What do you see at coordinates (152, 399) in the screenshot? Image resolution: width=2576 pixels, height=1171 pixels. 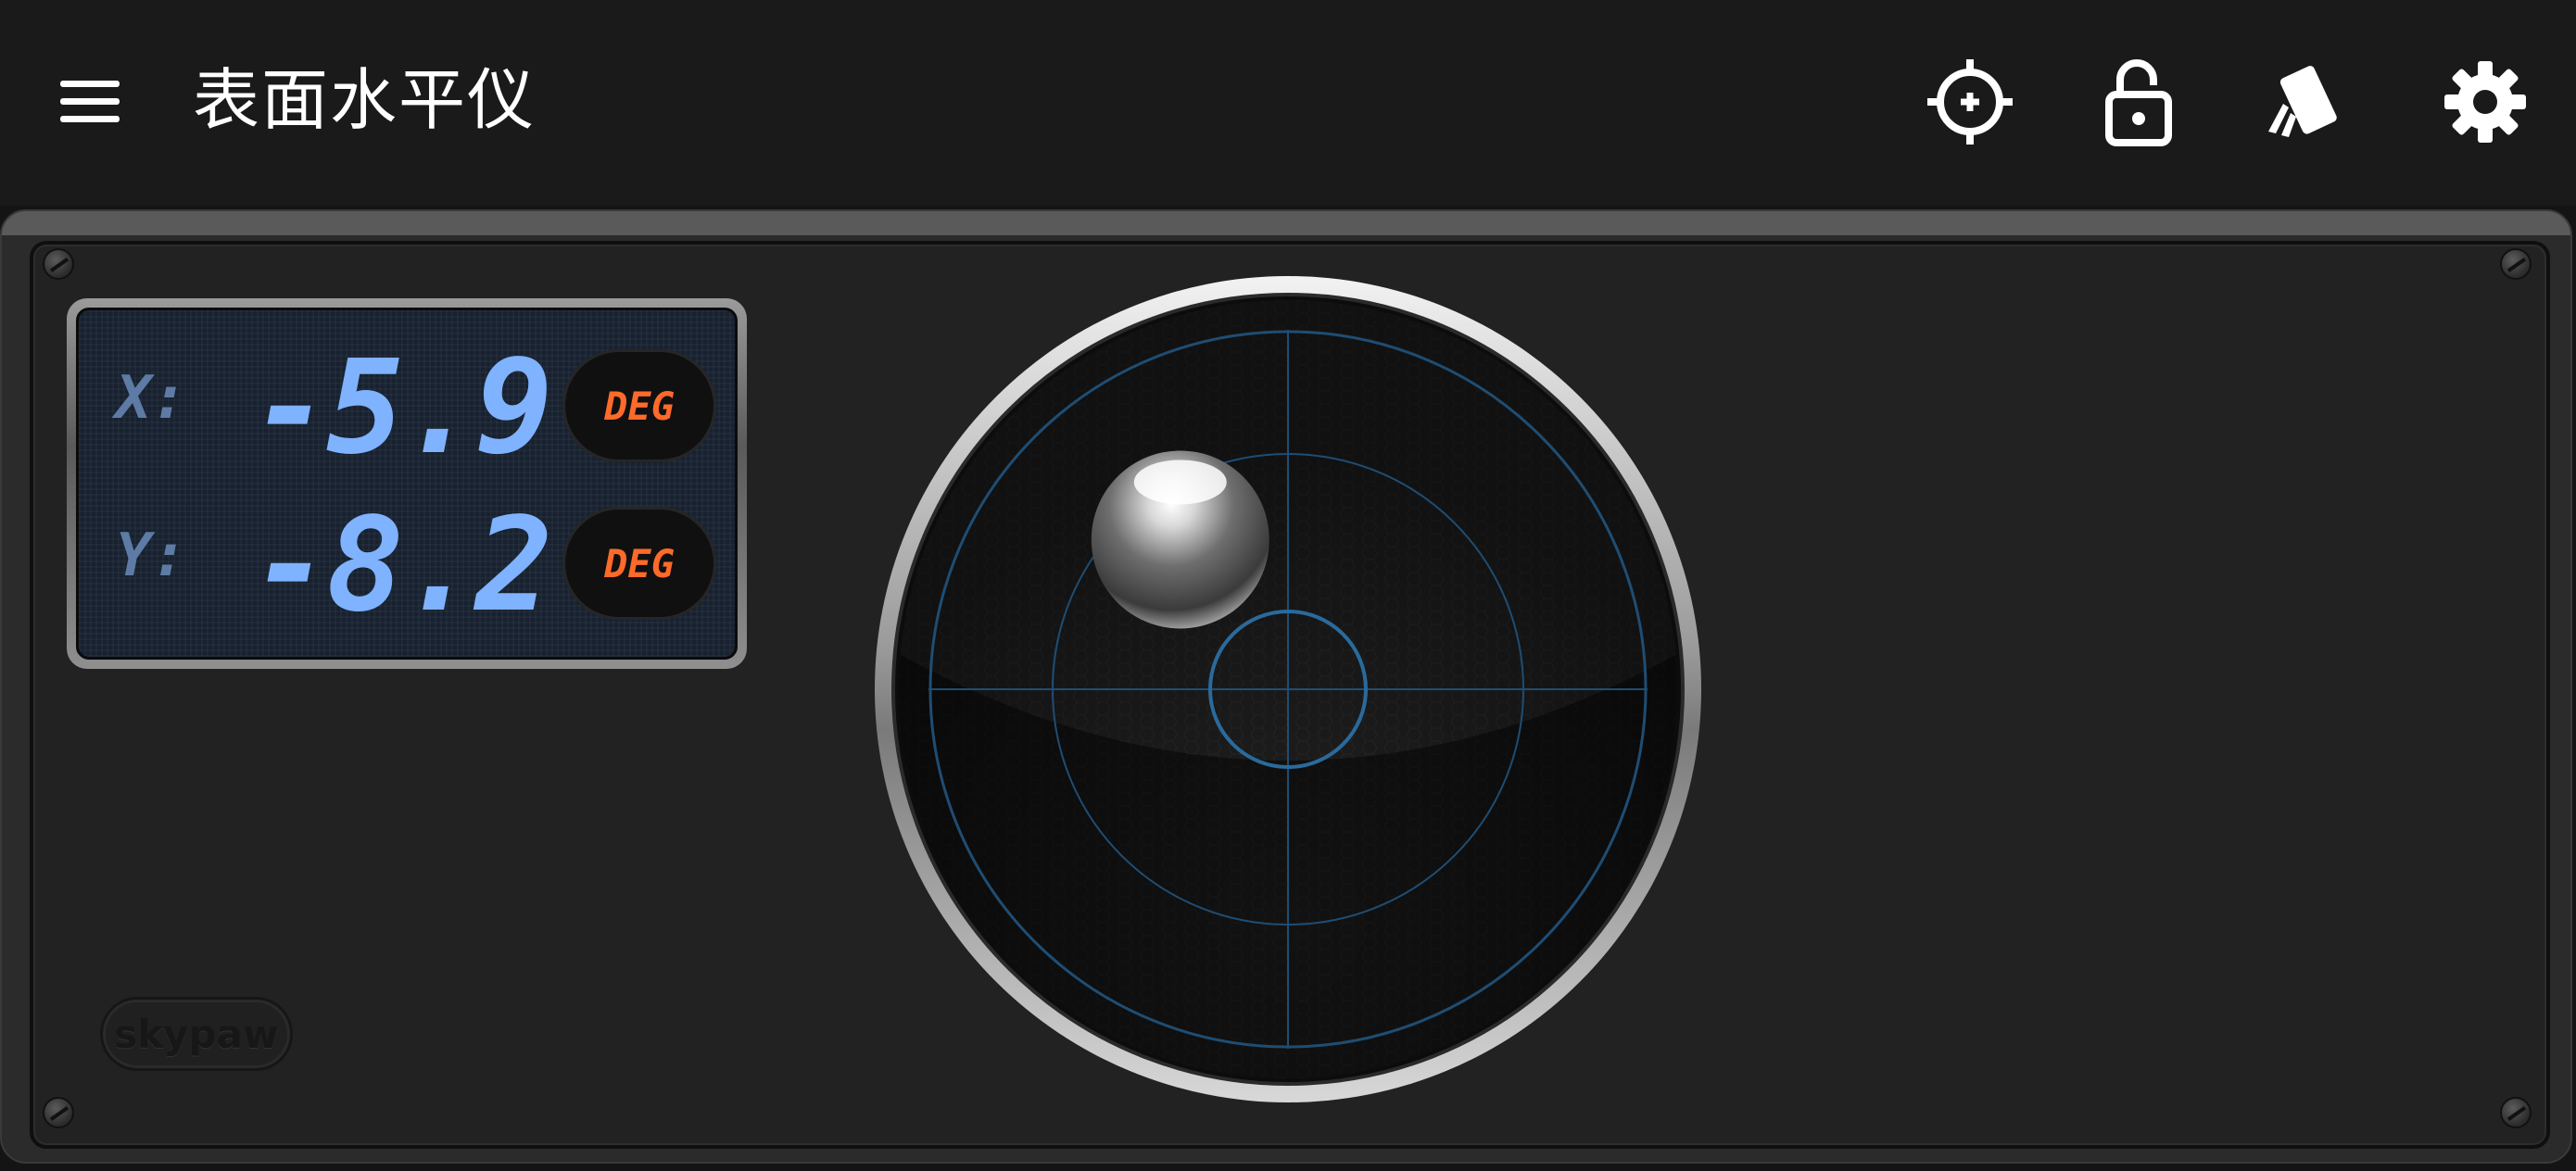 I see `x-axis-label: X:` at bounding box center [152, 399].